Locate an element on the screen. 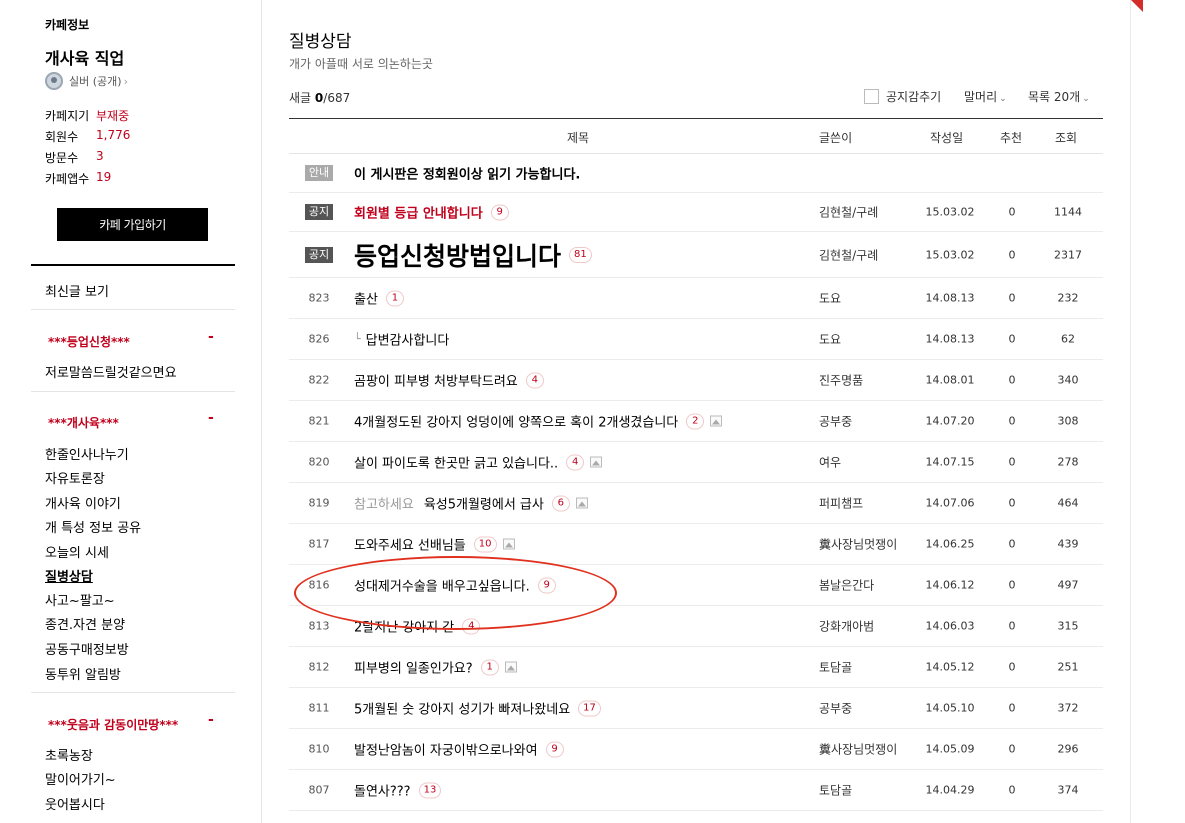 Image resolution: width=1185 pixels, height=823 pixels. post-title: 도와주세요 선배님들 is located at coordinates (410, 544).